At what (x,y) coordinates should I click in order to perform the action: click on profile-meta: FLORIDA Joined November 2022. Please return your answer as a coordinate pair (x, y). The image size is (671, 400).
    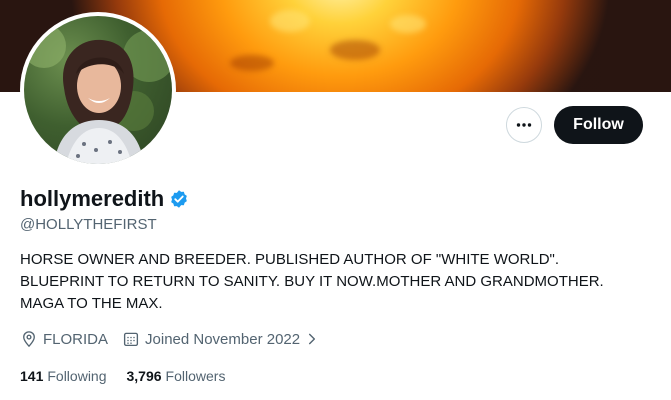
    Looking at the image, I should click on (176, 339).